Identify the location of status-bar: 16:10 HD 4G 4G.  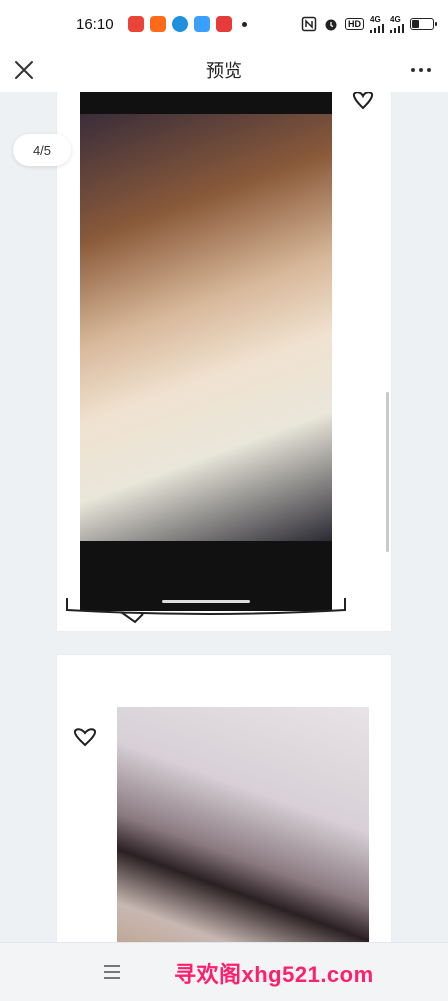
(224, 24).